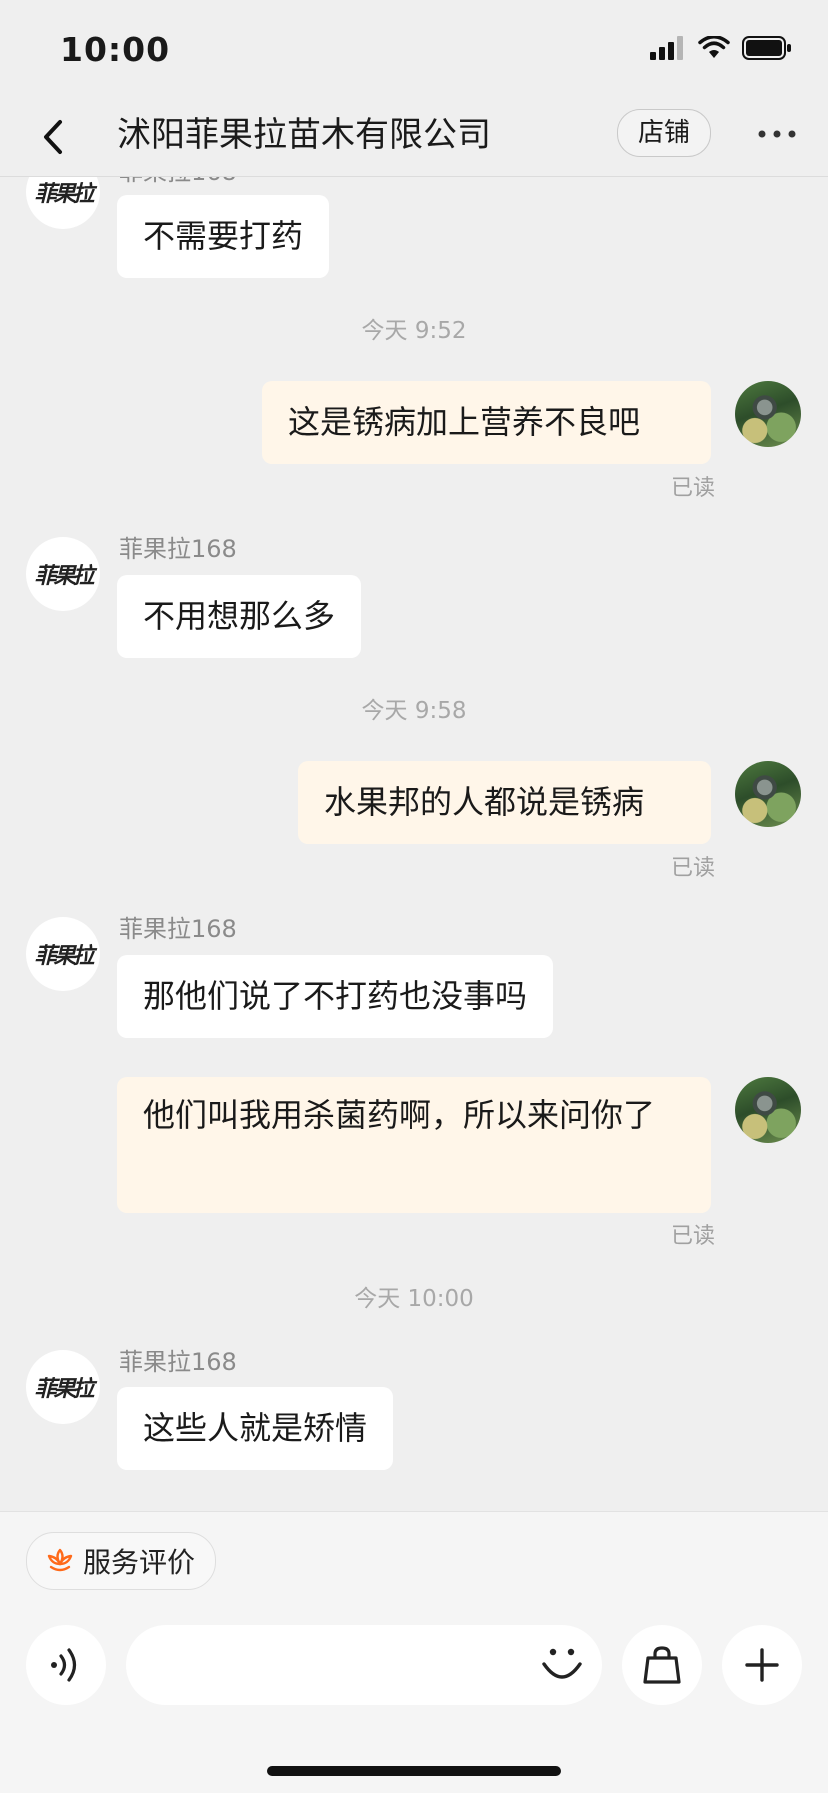 This screenshot has height=1793, width=828. I want to click on plus-icon, so click(762, 1665).